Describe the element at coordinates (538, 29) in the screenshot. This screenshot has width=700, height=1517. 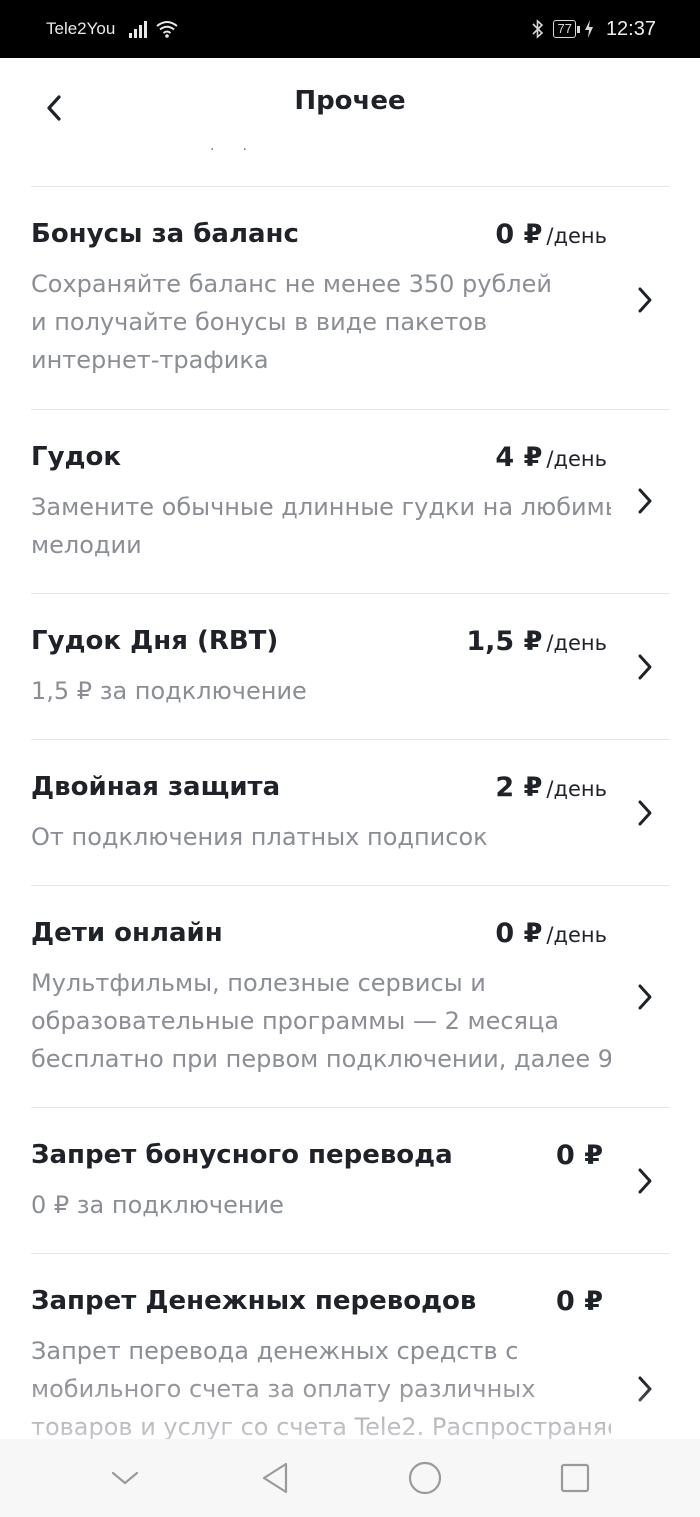
I see `bluetooth-icon` at that location.